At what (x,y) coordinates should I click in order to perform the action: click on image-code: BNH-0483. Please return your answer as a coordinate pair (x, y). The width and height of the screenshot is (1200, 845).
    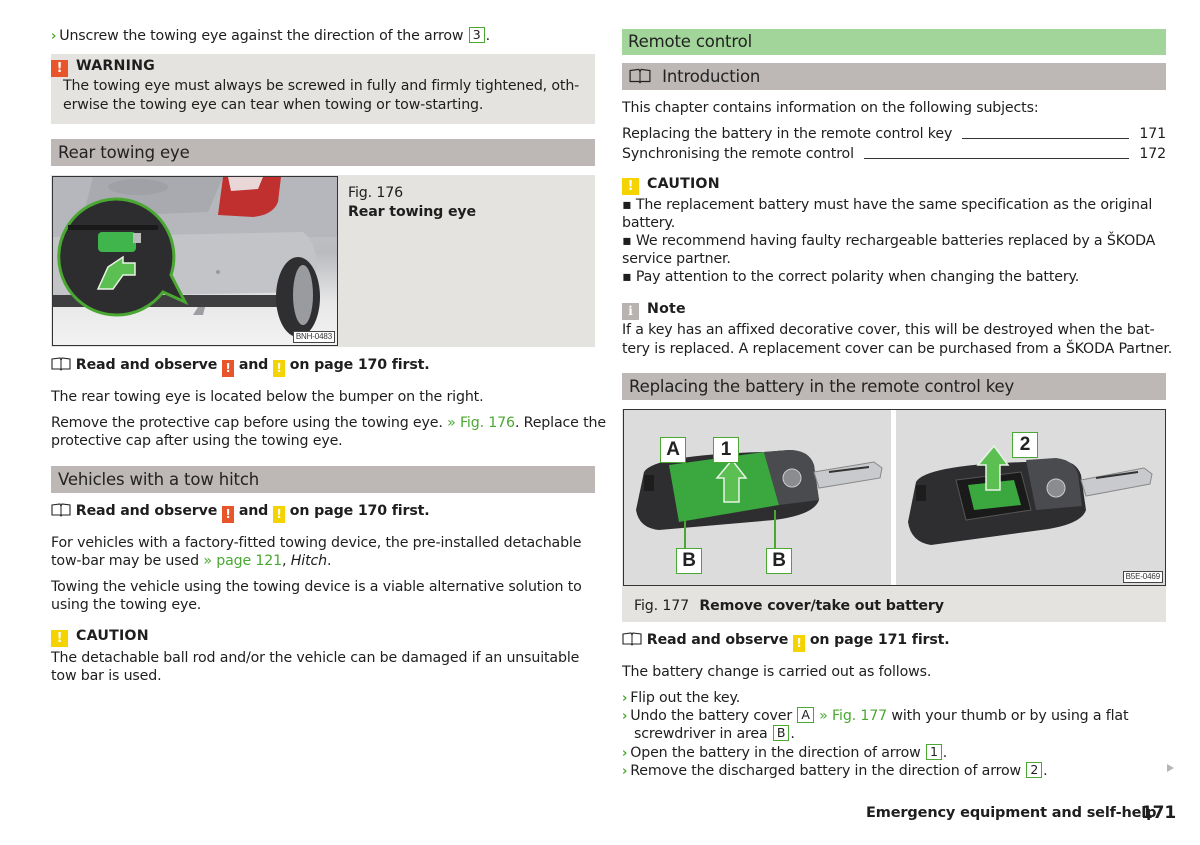
    Looking at the image, I should click on (313, 337).